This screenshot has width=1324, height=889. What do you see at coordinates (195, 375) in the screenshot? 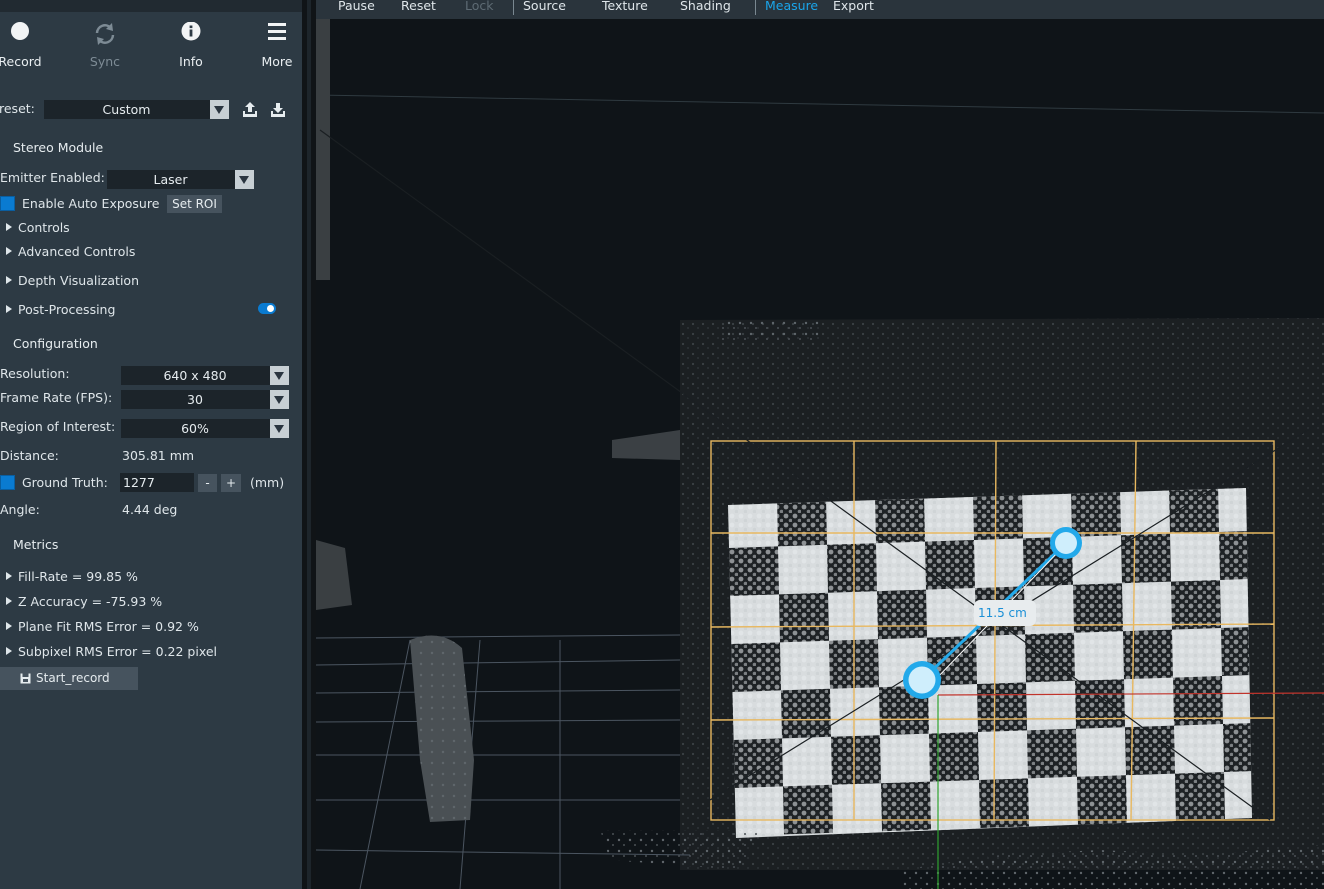
I see `resolution-value: 640 x 480` at bounding box center [195, 375].